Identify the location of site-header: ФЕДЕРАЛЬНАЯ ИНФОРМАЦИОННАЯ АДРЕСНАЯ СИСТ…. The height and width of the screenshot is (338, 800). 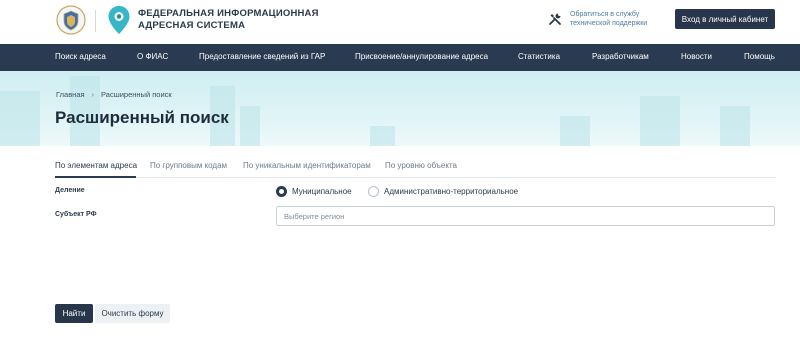
(400, 22).